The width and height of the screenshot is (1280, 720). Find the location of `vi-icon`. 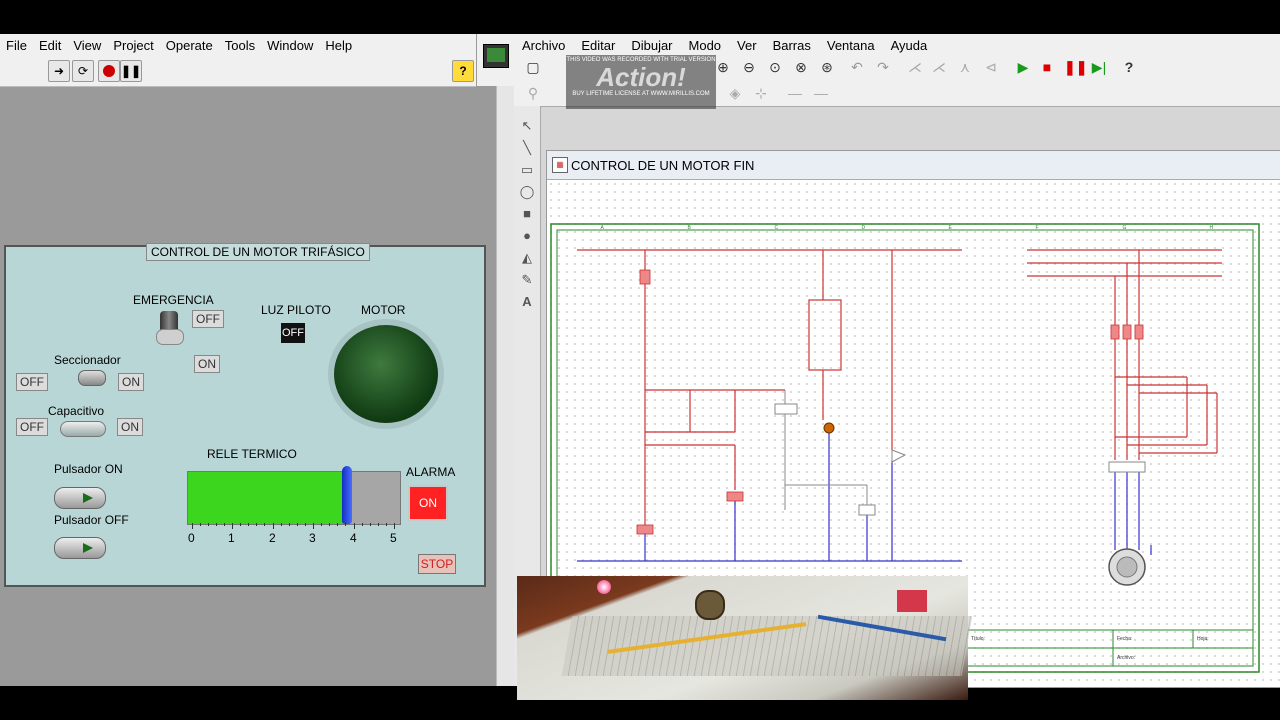

vi-icon is located at coordinates (496, 56).